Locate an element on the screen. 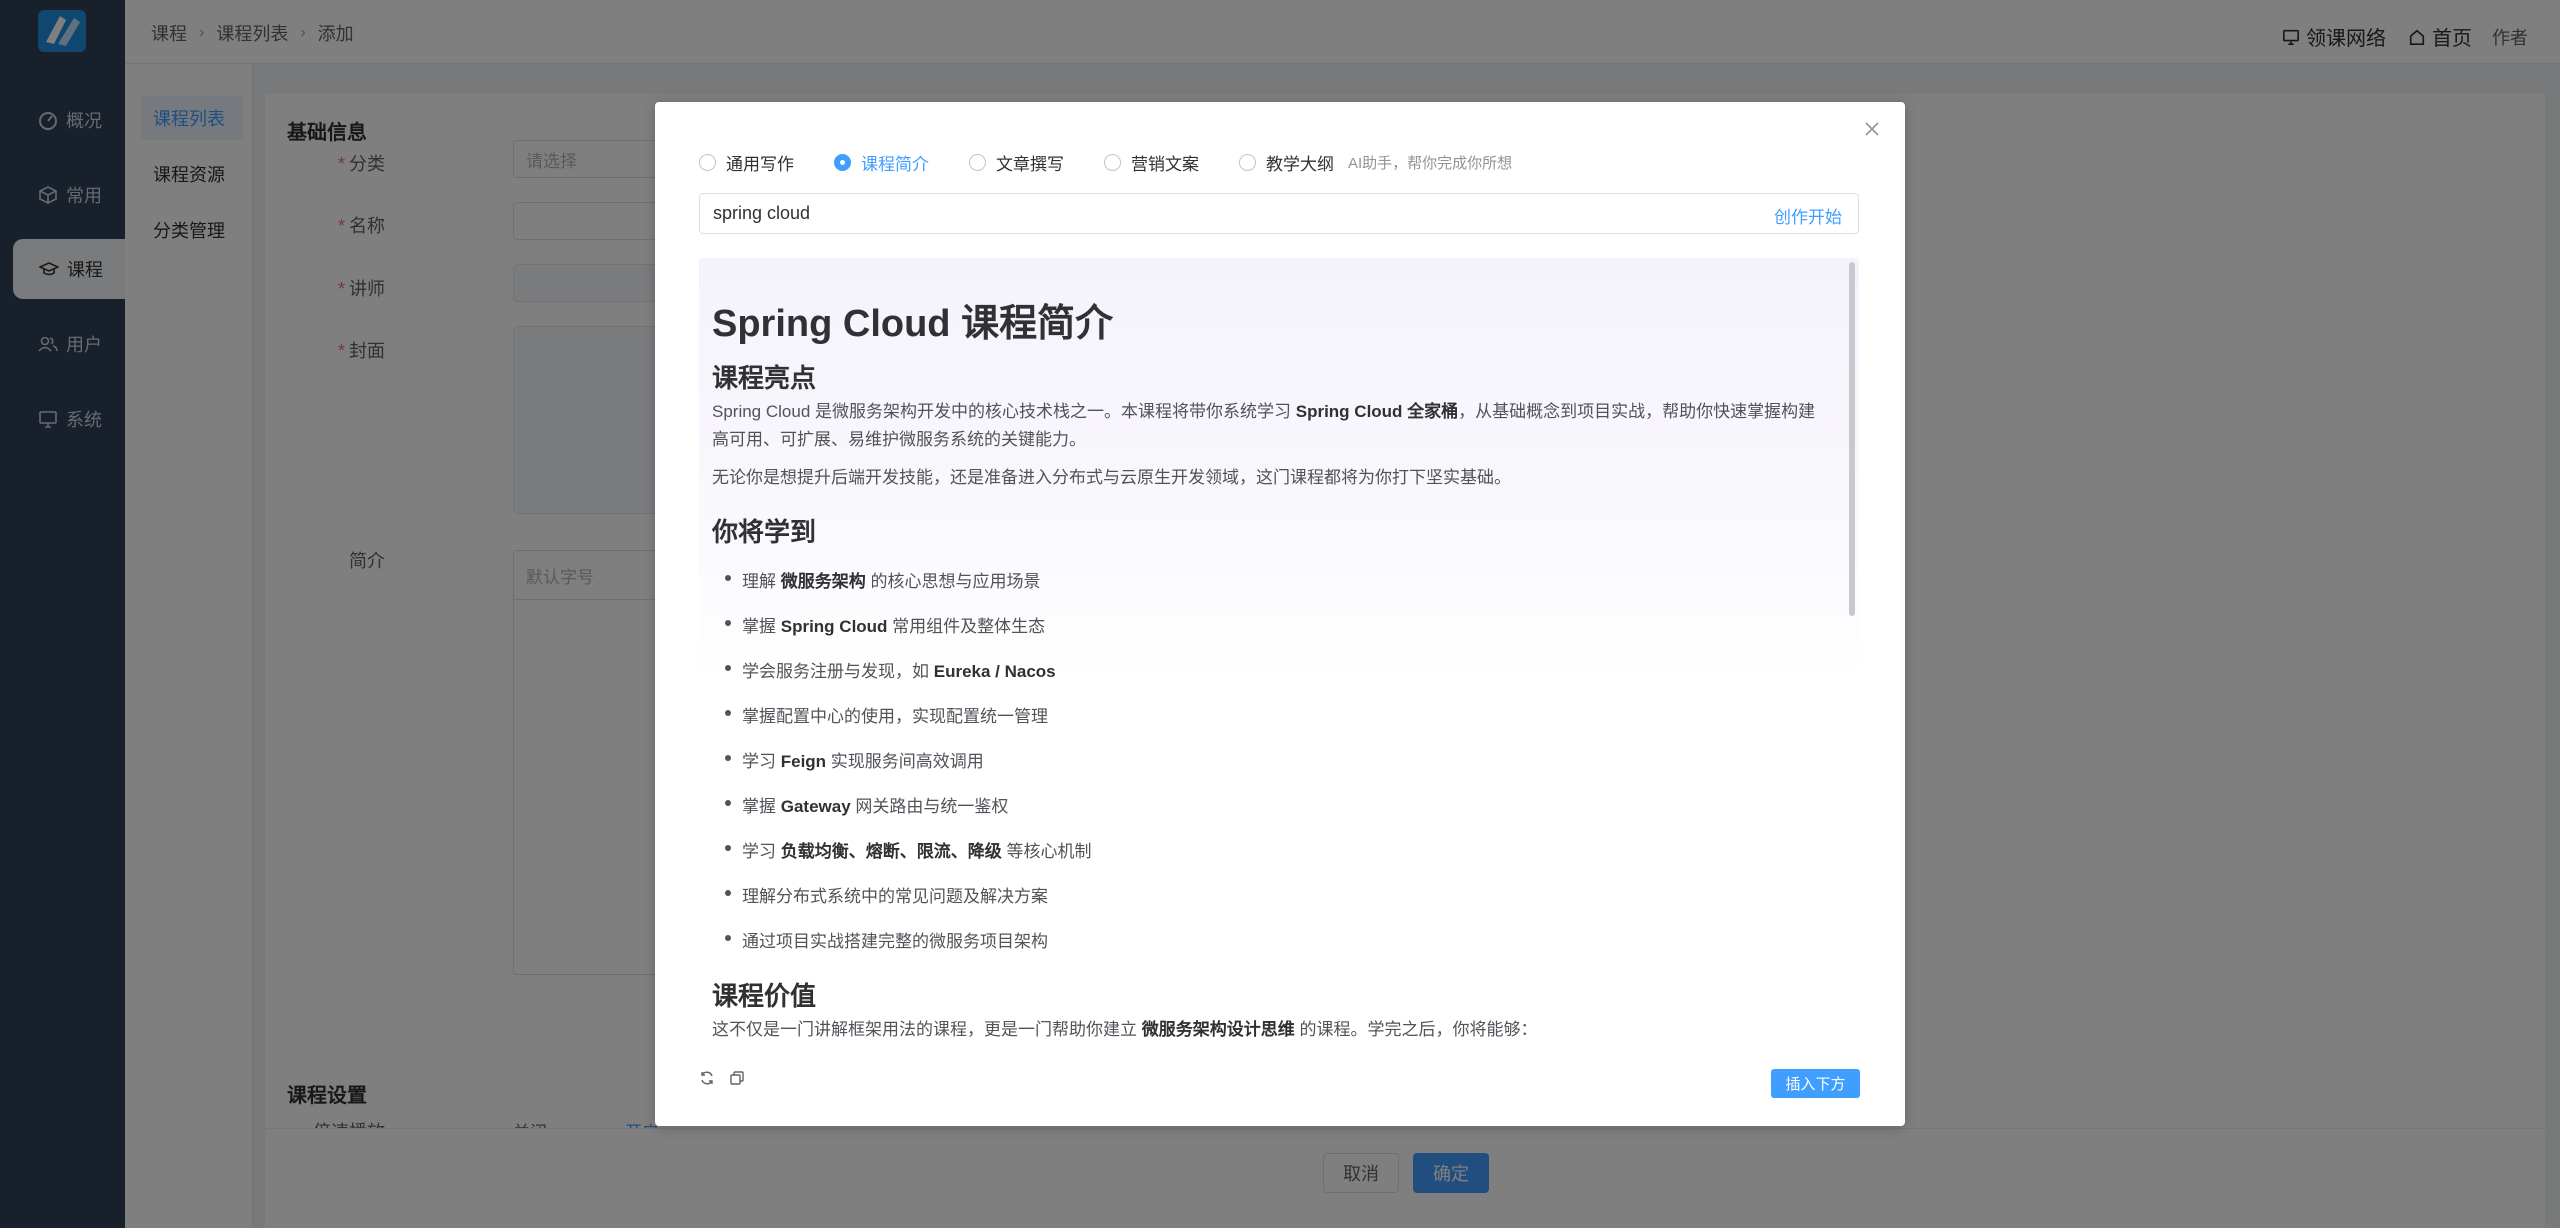 This screenshot has height=1228, width=2560. refresh-icon is located at coordinates (707, 1078).